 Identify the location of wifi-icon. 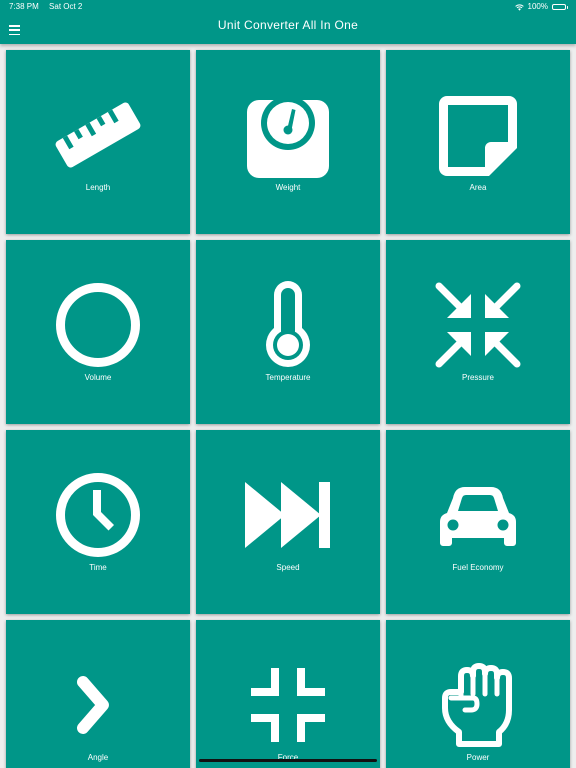
(519, 7).